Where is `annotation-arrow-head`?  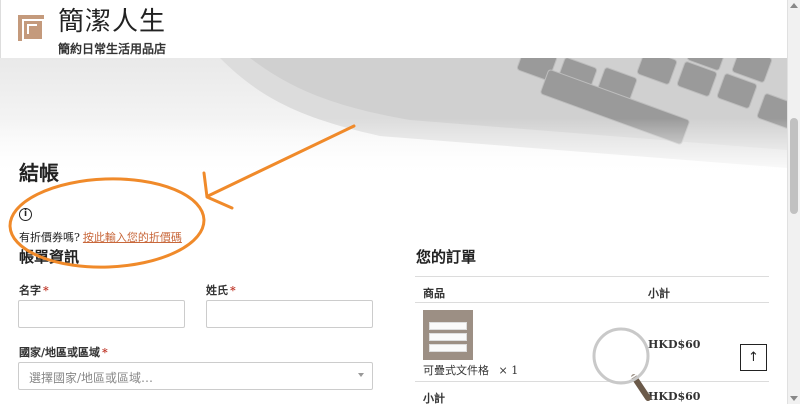 annotation-arrow-head is located at coordinates (218, 190).